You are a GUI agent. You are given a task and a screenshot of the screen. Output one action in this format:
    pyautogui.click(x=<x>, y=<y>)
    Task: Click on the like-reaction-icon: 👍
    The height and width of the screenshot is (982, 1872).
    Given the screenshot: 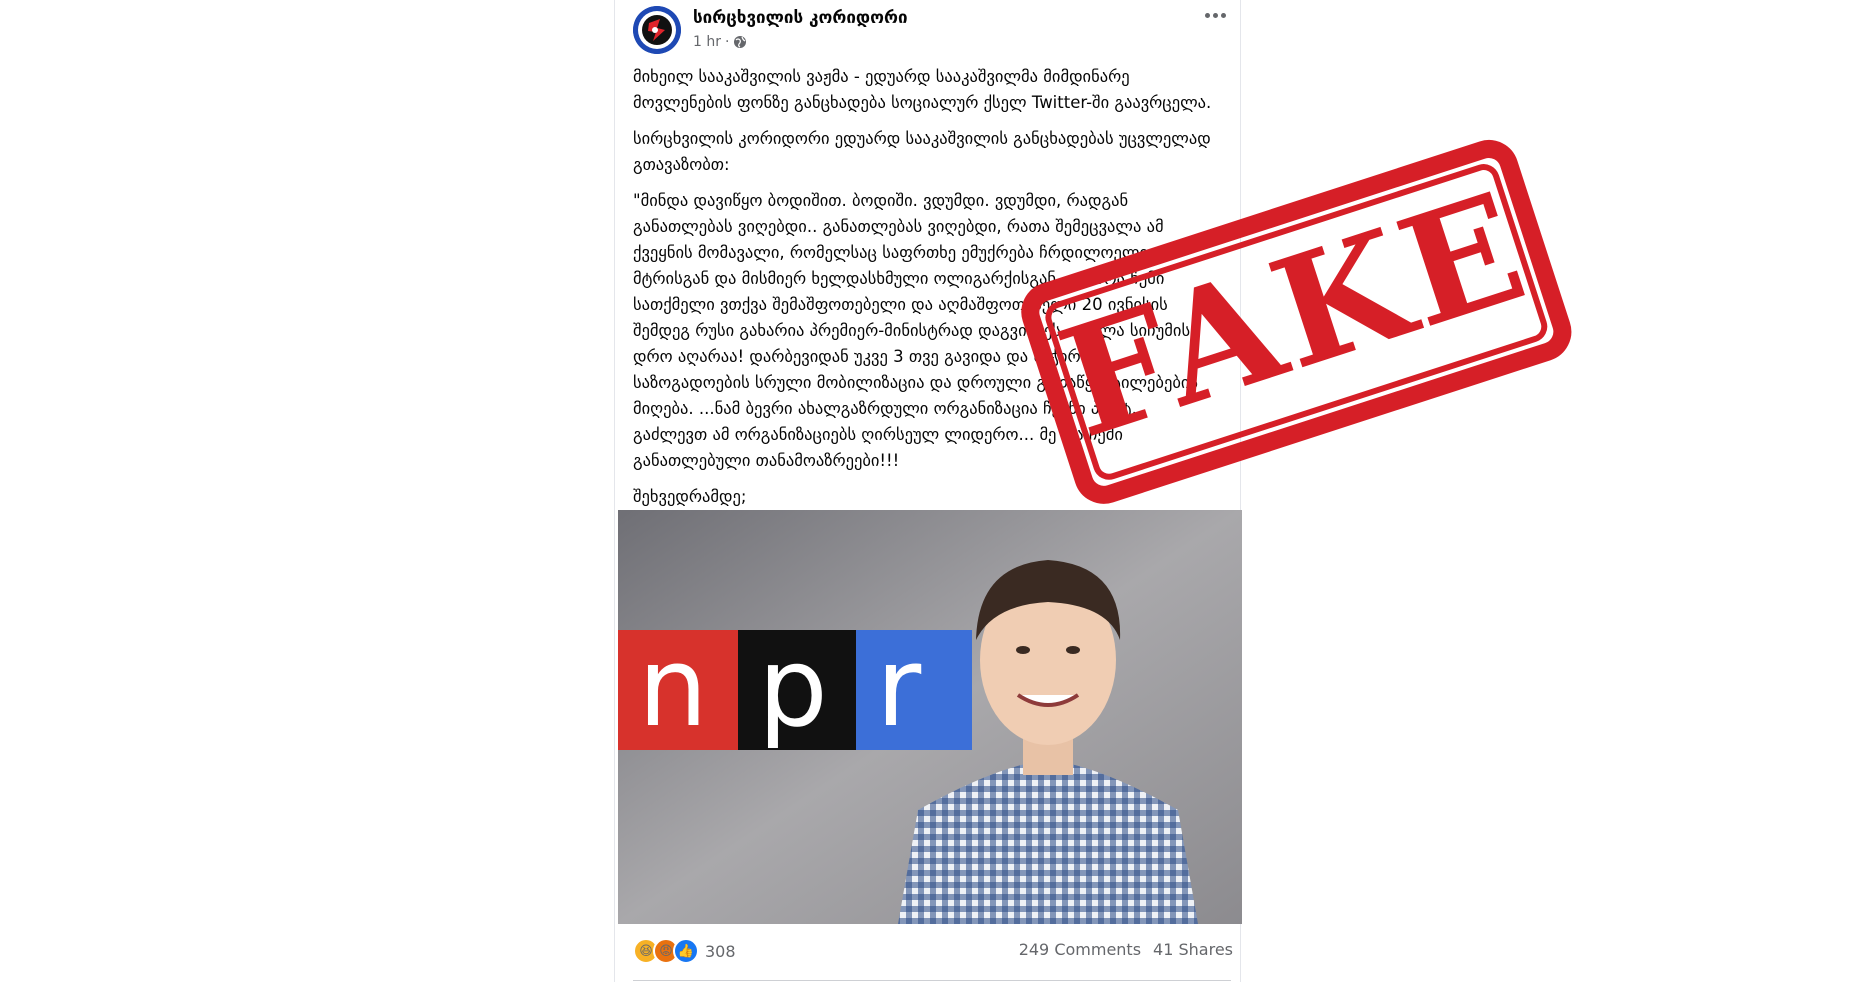 What is the action you would take?
    pyautogui.click(x=686, y=951)
    